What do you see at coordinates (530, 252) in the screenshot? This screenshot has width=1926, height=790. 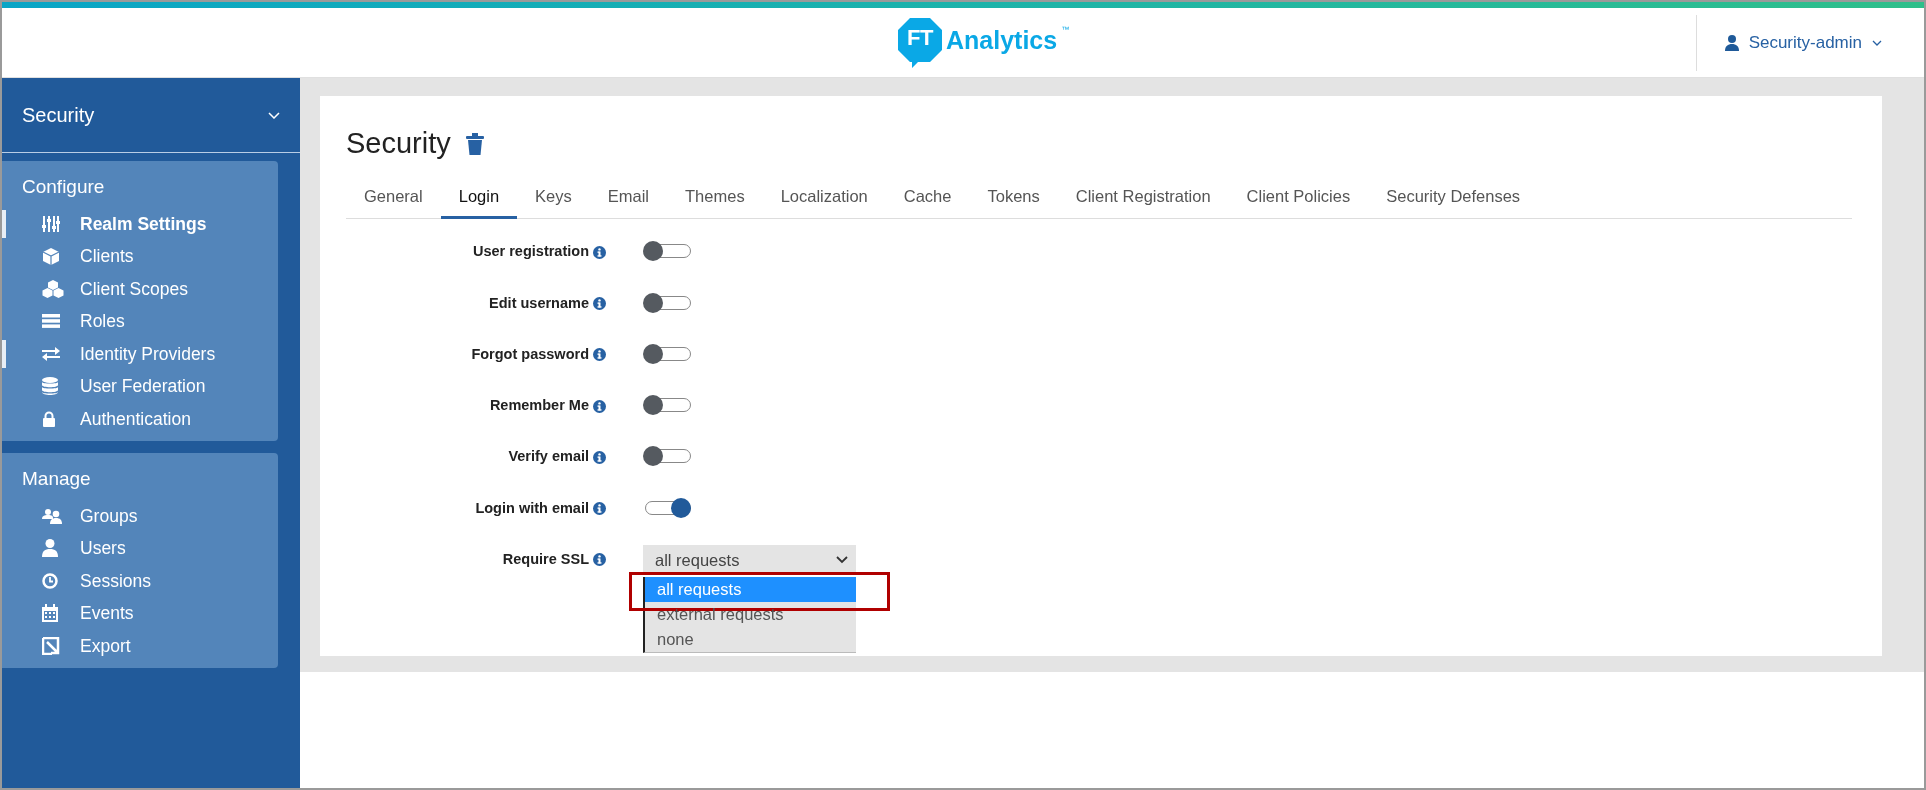 I see `setting-label: User registration` at bounding box center [530, 252].